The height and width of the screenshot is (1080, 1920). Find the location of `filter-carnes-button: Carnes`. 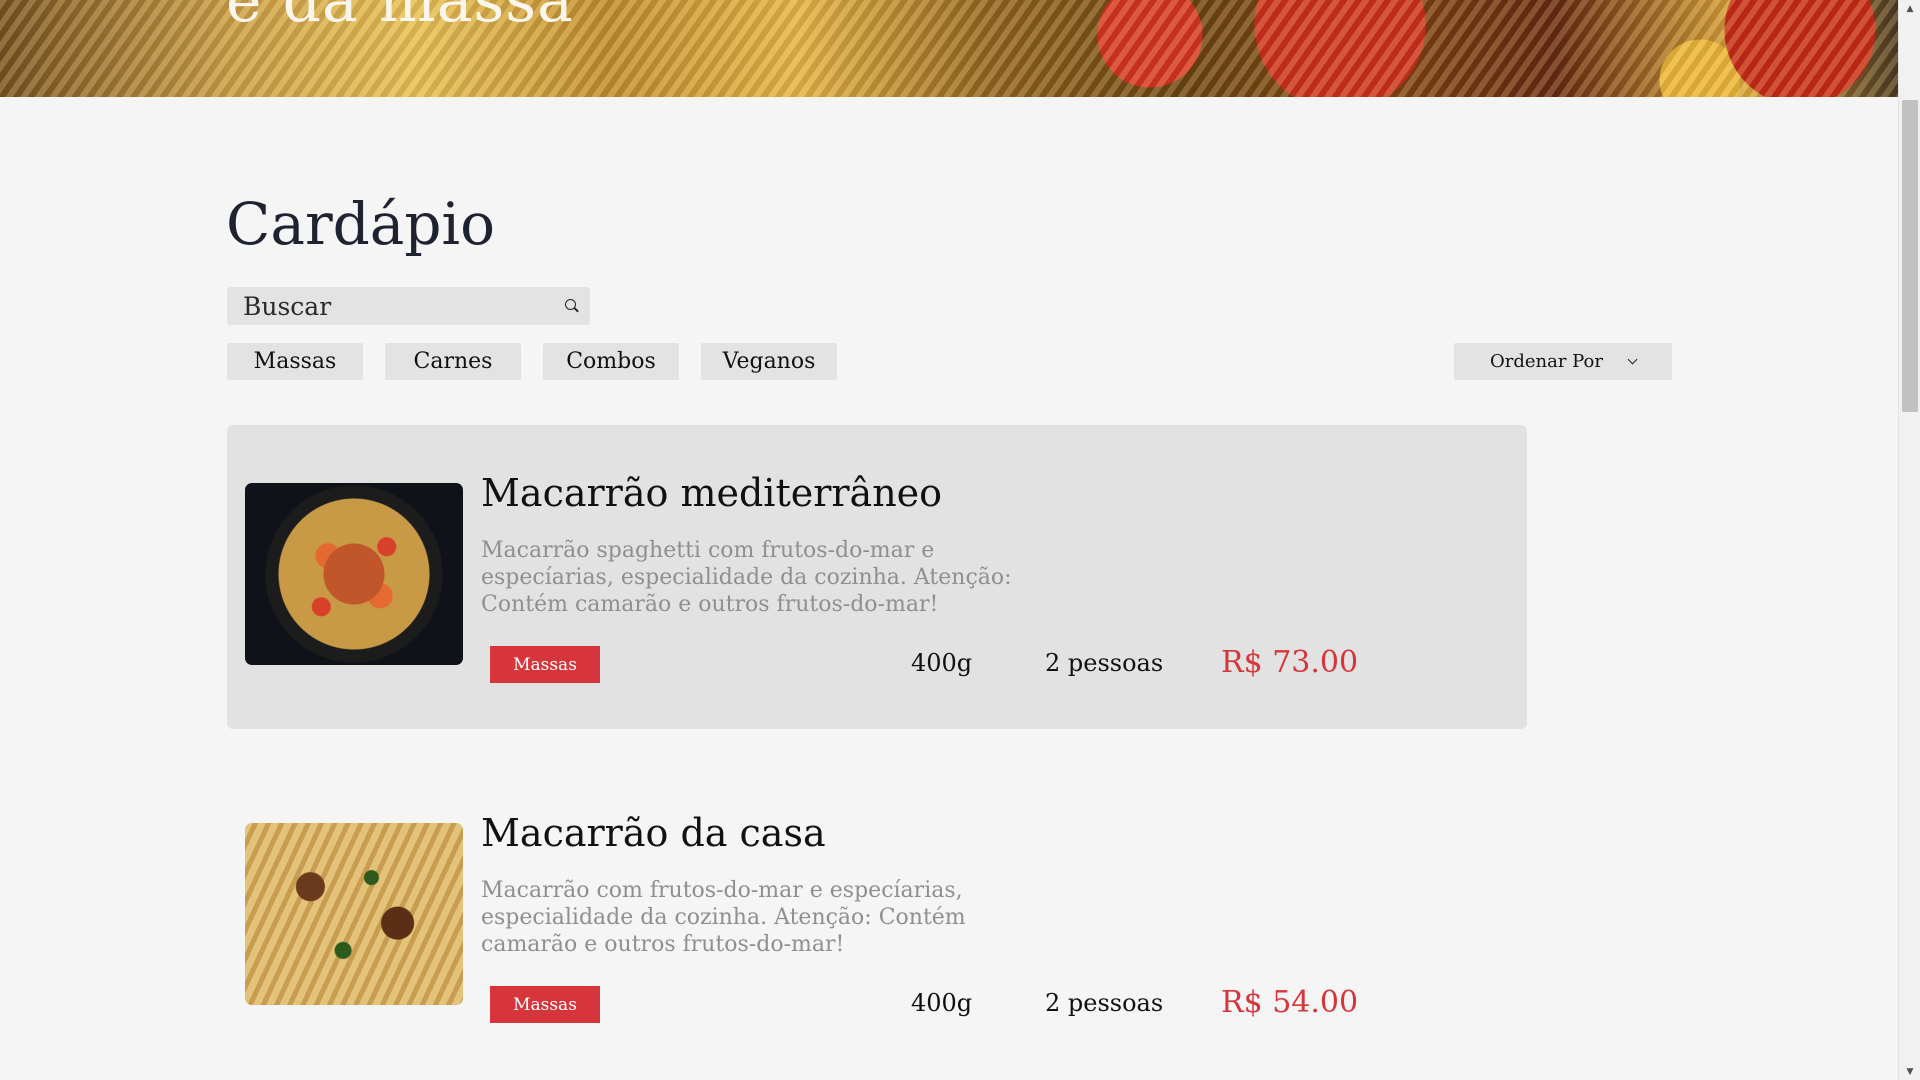

filter-carnes-button: Carnes is located at coordinates (453, 361).